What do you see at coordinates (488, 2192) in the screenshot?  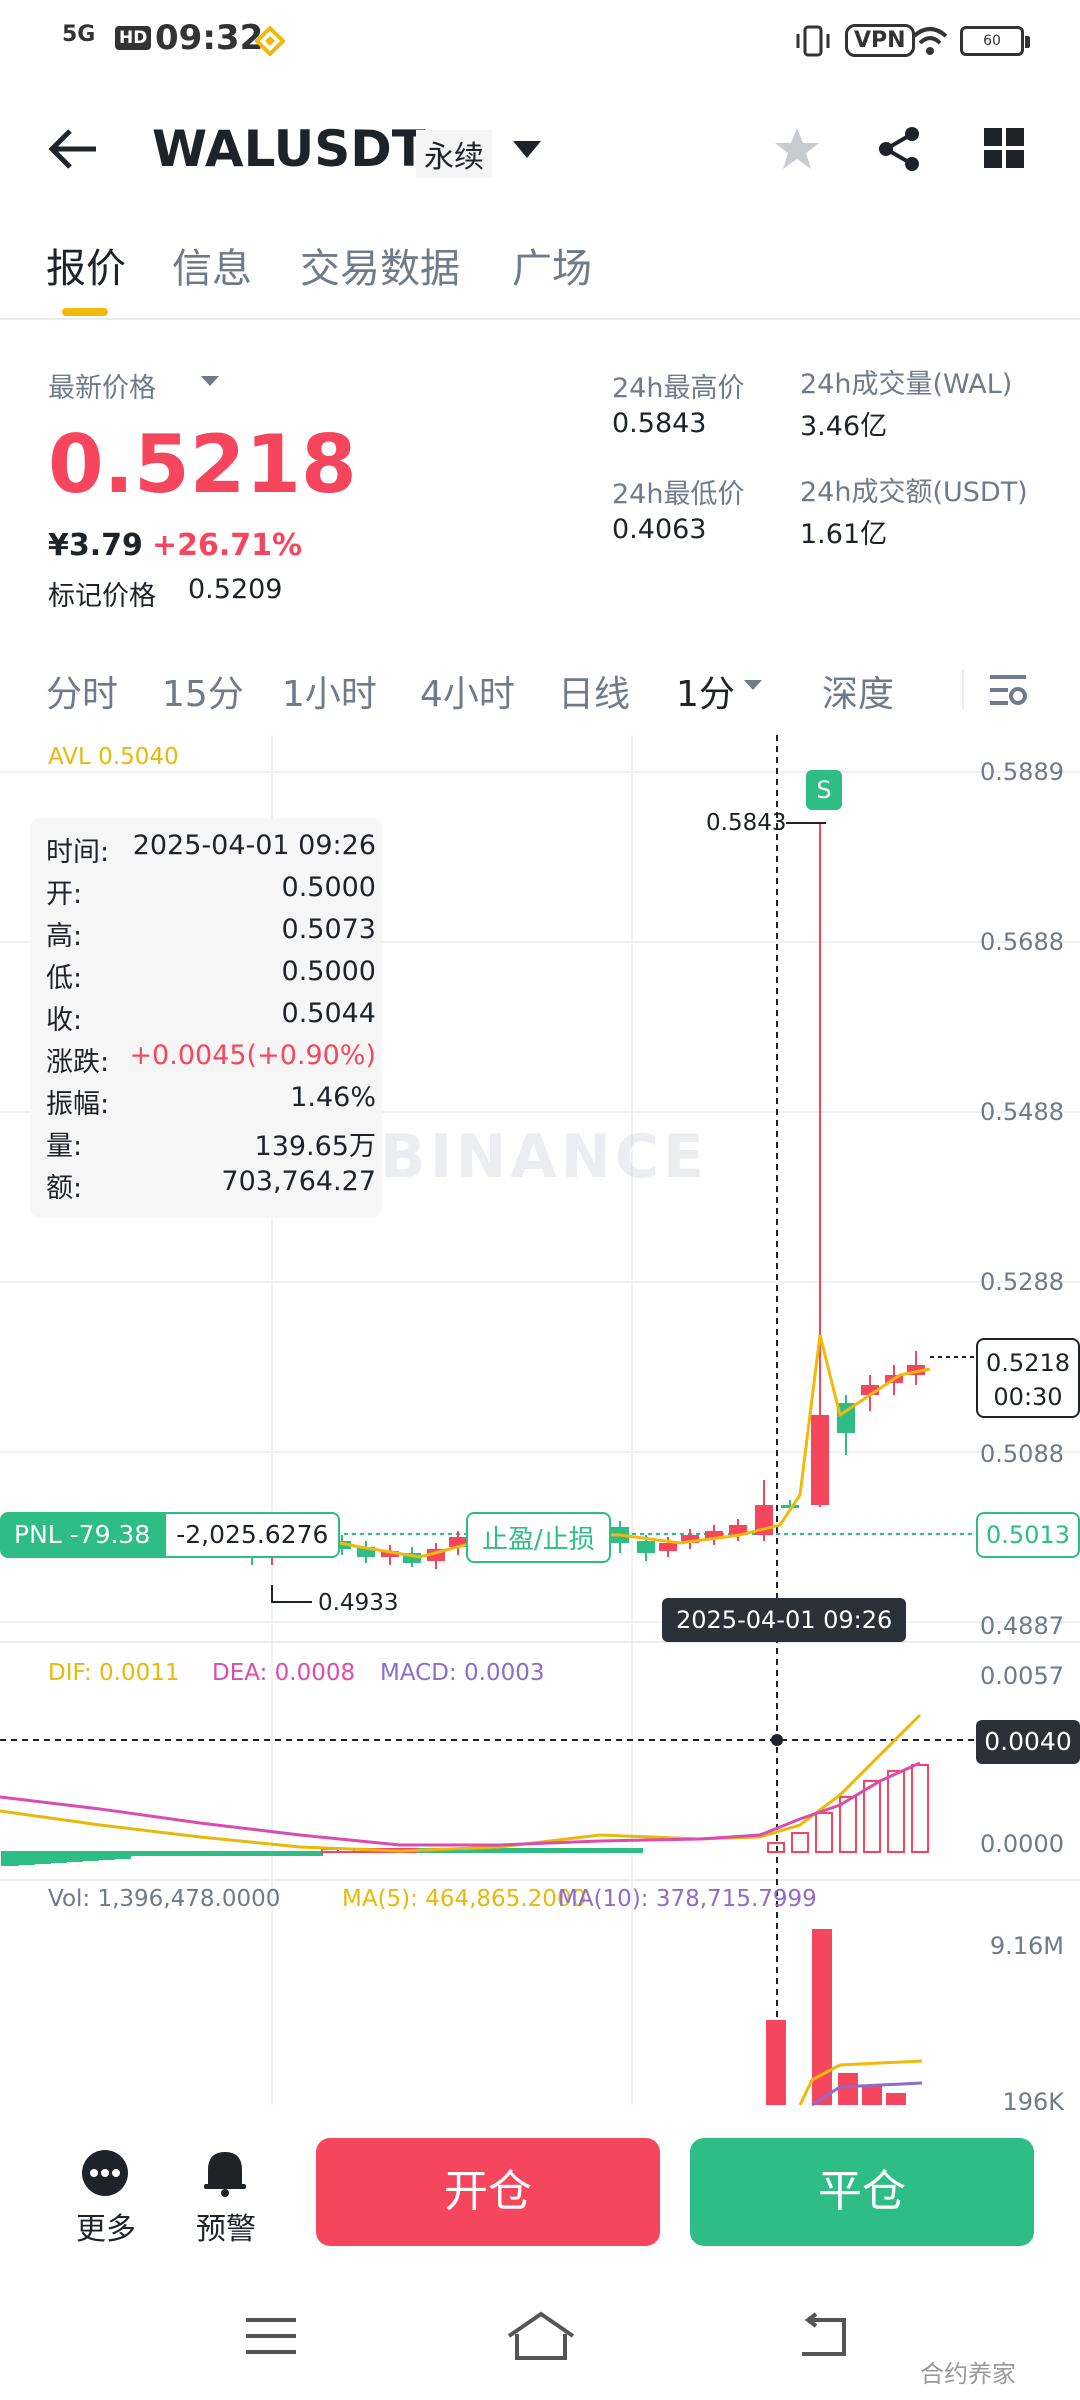 I see `open-position-button: 开仓` at bounding box center [488, 2192].